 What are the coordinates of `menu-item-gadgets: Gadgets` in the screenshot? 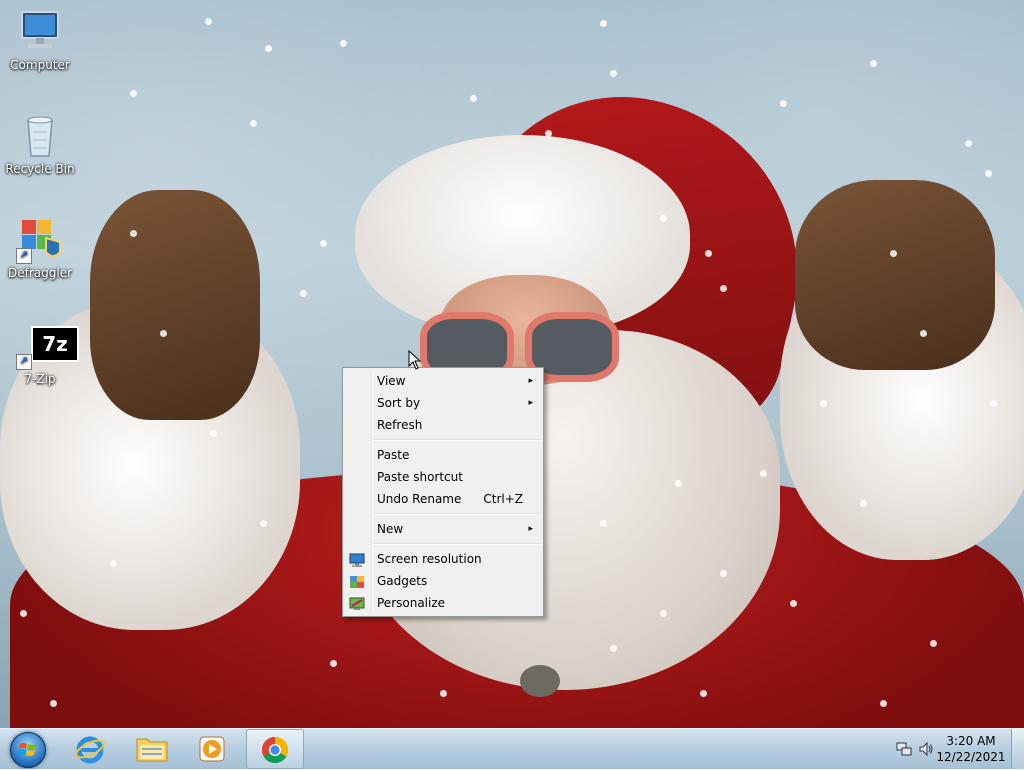 It's located at (443, 581).